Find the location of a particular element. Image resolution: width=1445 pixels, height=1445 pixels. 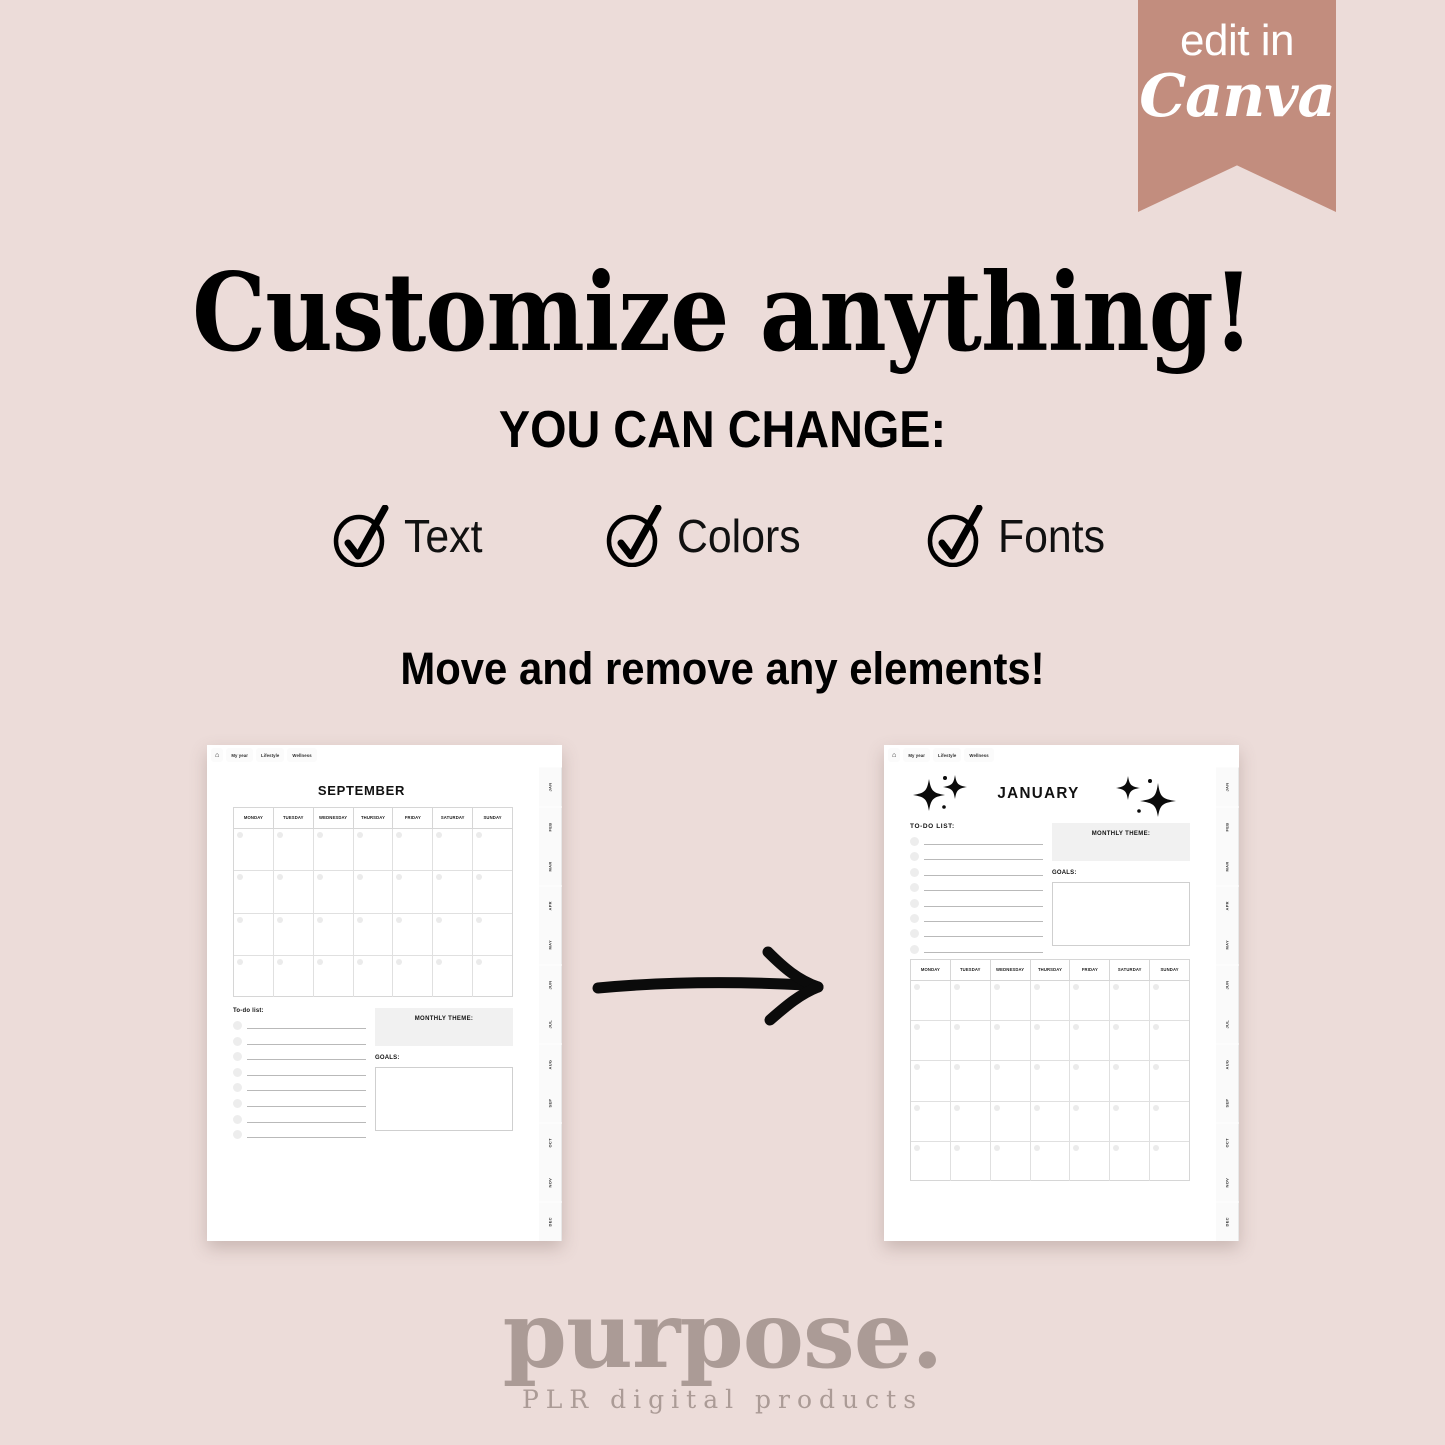

rail-month-aug: AUG is located at coordinates (550, 1063).